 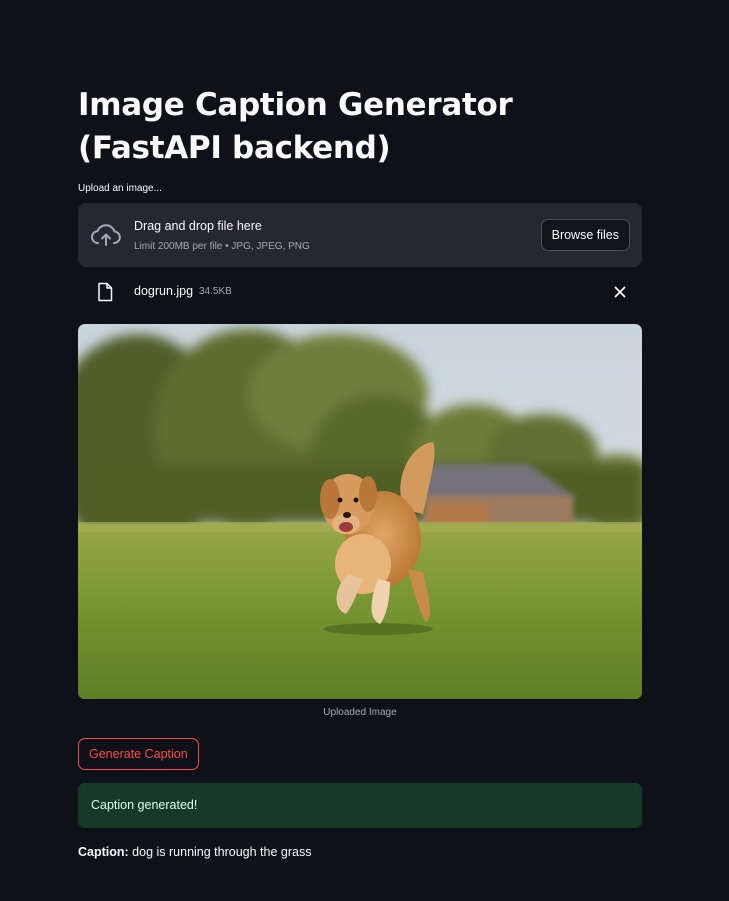 What do you see at coordinates (360, 712) in the screenshot?
I see `image-caption: Uploaded Image` at bounding box center [360, 712].